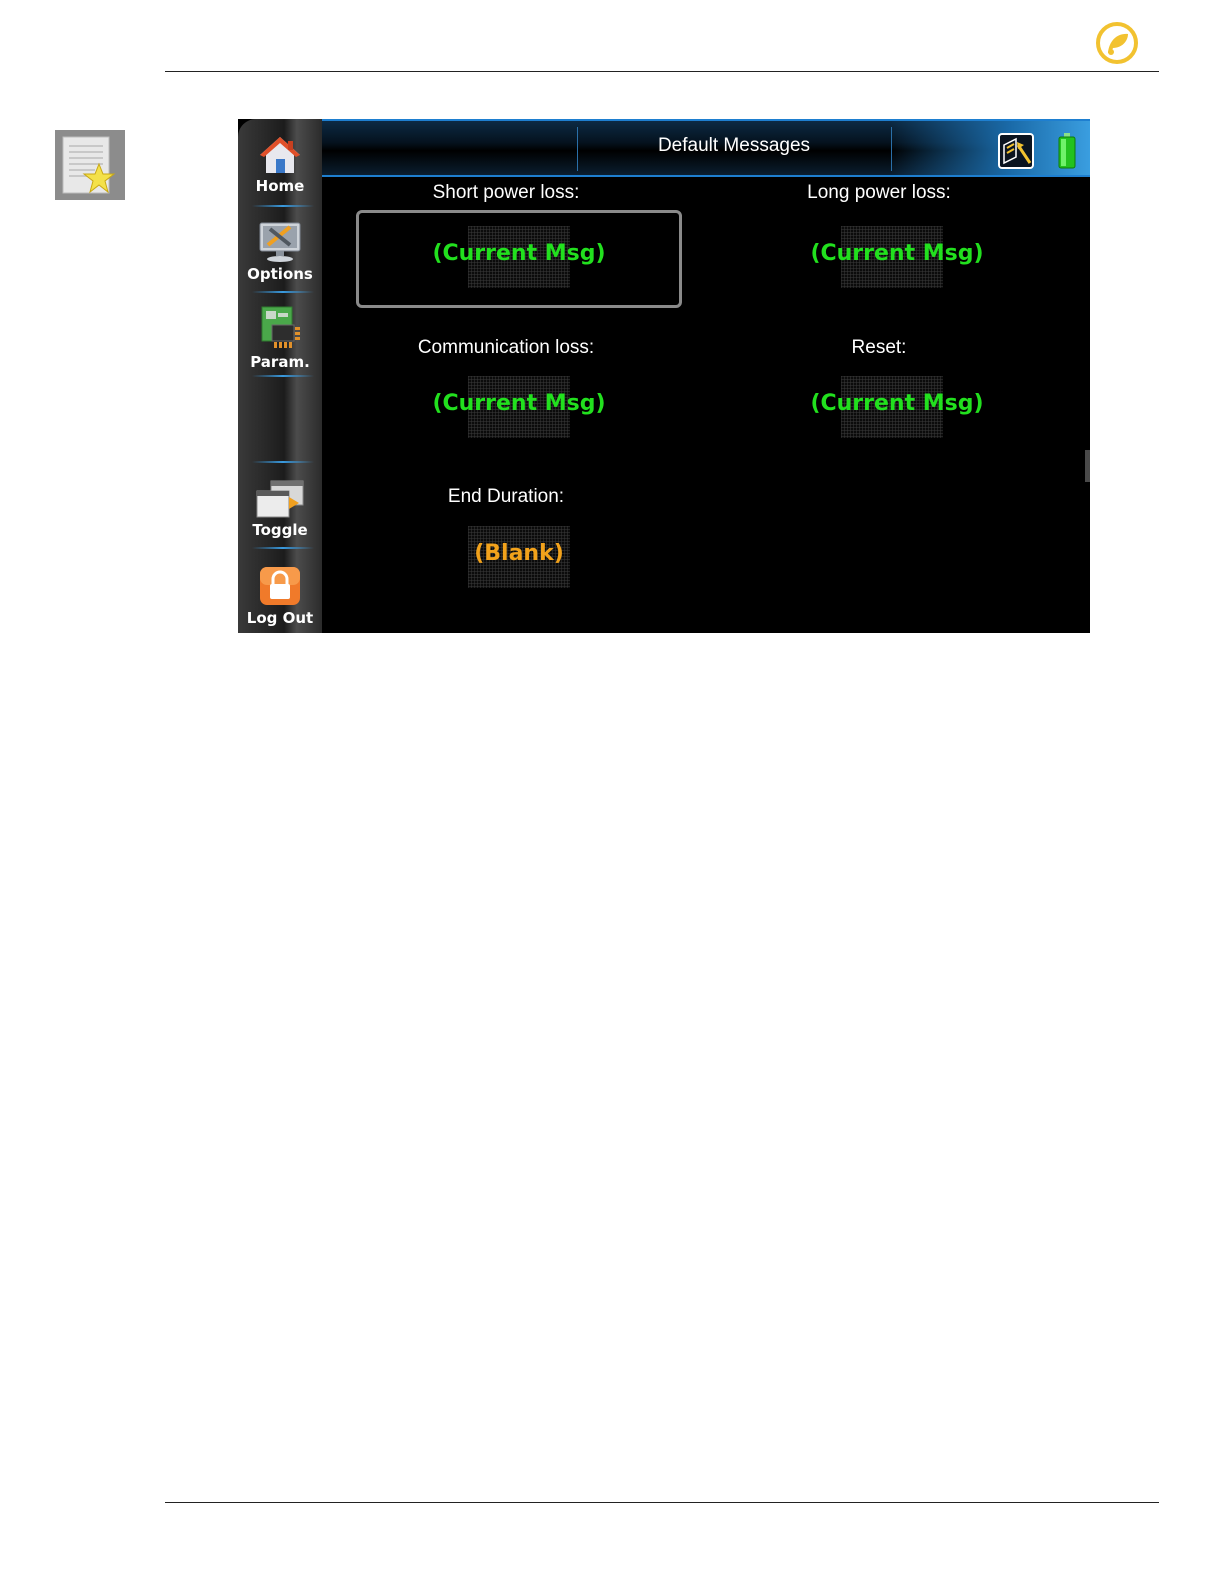  I want to click on communication-loss-label: Communication loss:, so click(506, 347).